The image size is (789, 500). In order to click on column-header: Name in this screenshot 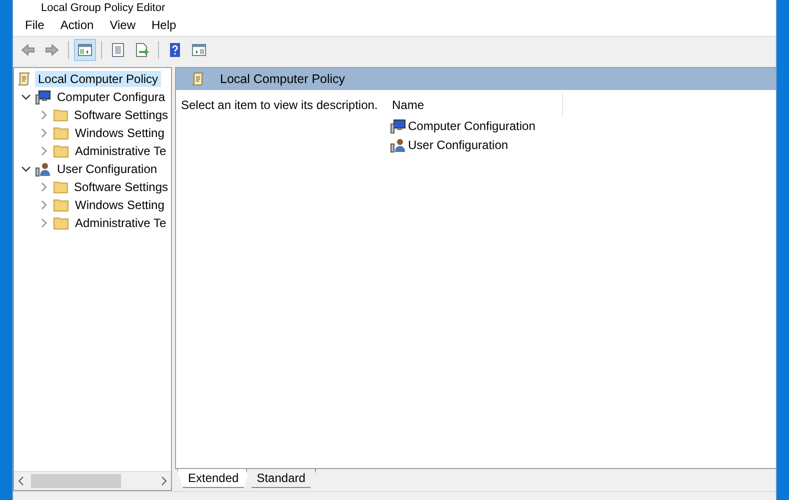, I will do `click(474, 105)`.